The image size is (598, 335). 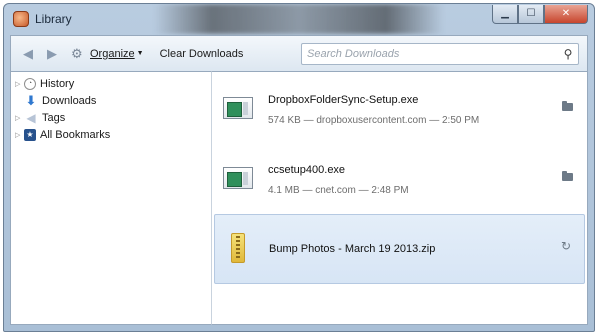 I want to click on back-arrow-icon: ◀, so click(x=28, y=54).